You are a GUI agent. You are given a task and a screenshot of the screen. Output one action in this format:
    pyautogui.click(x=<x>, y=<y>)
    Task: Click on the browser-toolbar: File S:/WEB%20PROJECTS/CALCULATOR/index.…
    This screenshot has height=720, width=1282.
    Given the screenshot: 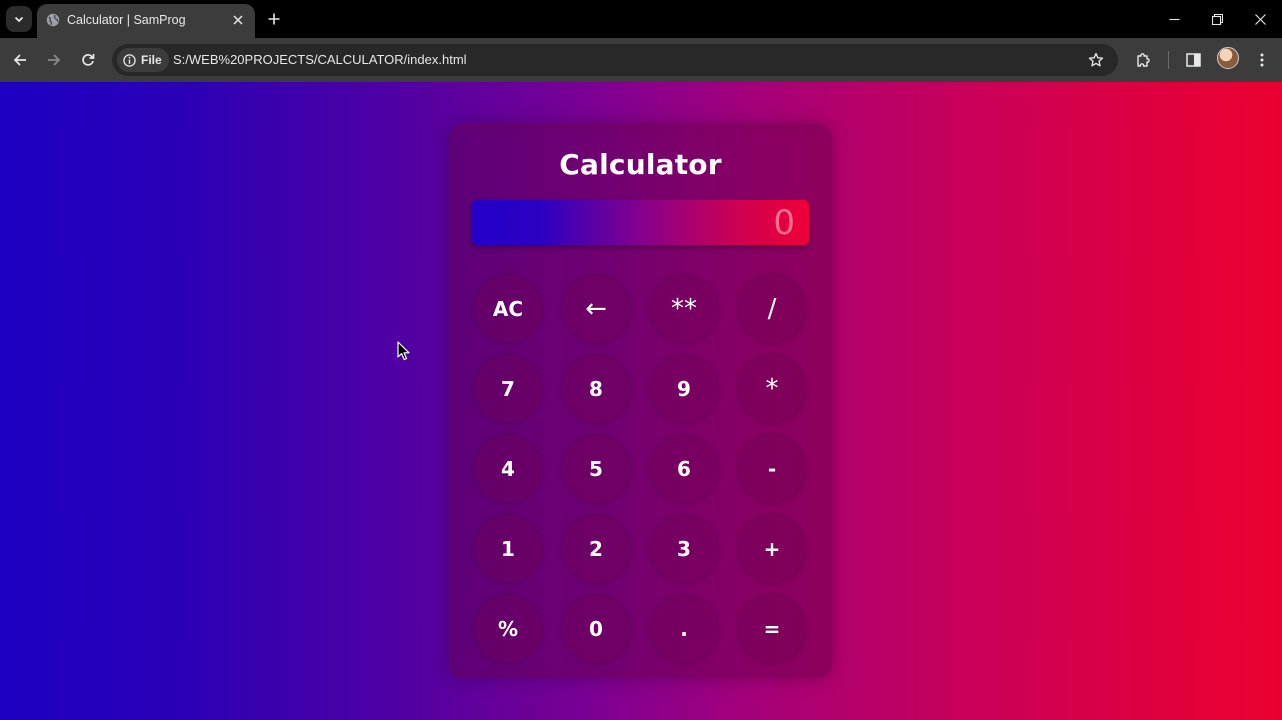 What is the action you would take?
    pyautogui.click(x=641, y=60)
    